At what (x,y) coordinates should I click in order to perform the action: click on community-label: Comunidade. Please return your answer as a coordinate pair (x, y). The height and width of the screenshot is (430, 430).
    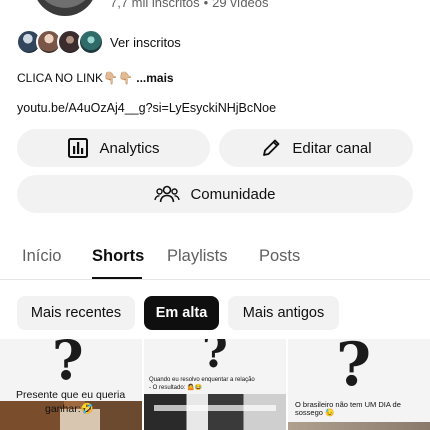
    Looking at the image, I should click on (233, 194).